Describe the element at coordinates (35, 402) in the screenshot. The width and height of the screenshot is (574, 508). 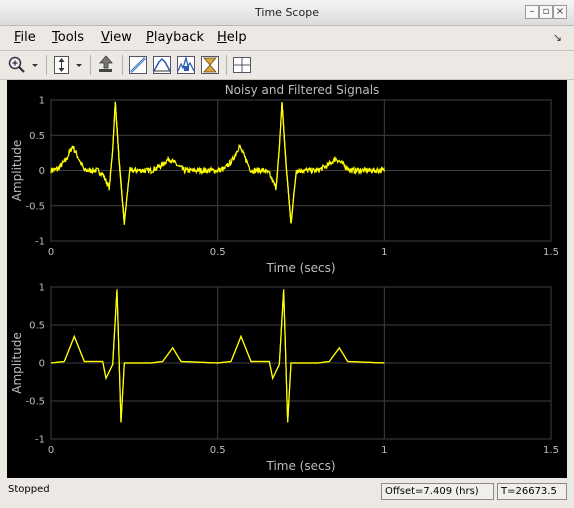
I see `bottom-ytick-label: -0.5` at that location.